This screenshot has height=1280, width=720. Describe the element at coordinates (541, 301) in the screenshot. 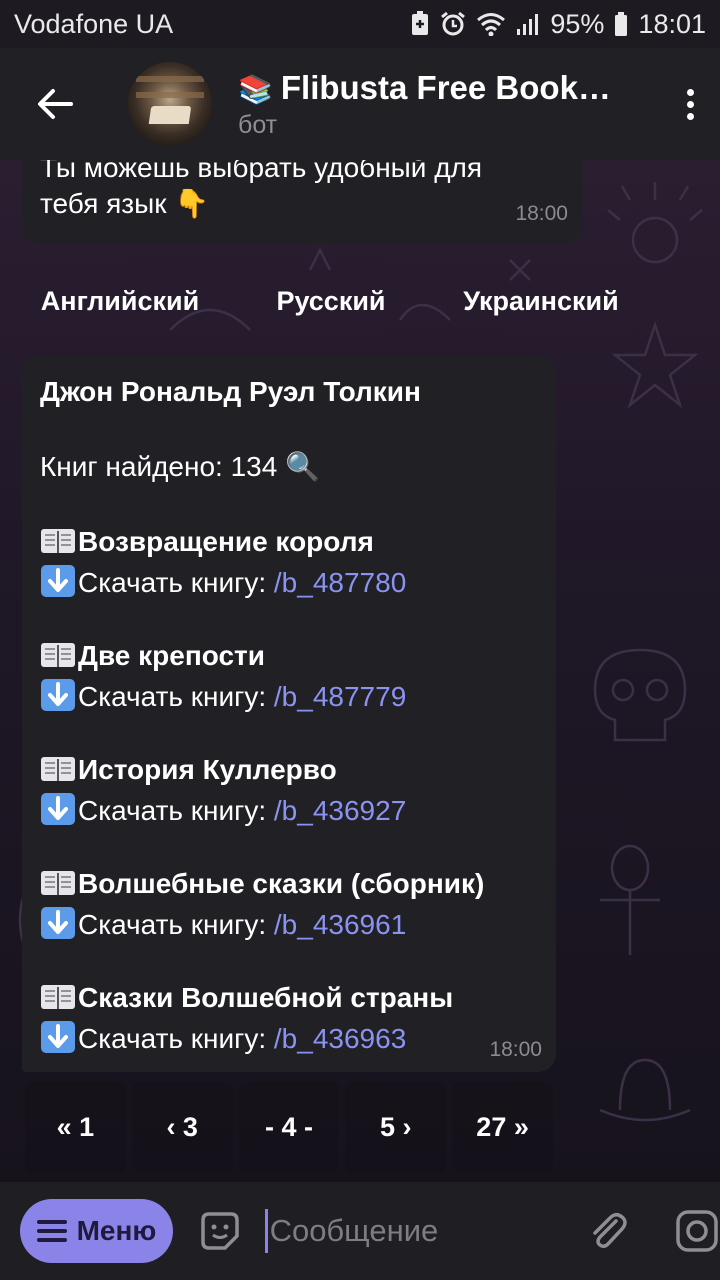

I see `language-button-ukrainian: Украинский` at that location.